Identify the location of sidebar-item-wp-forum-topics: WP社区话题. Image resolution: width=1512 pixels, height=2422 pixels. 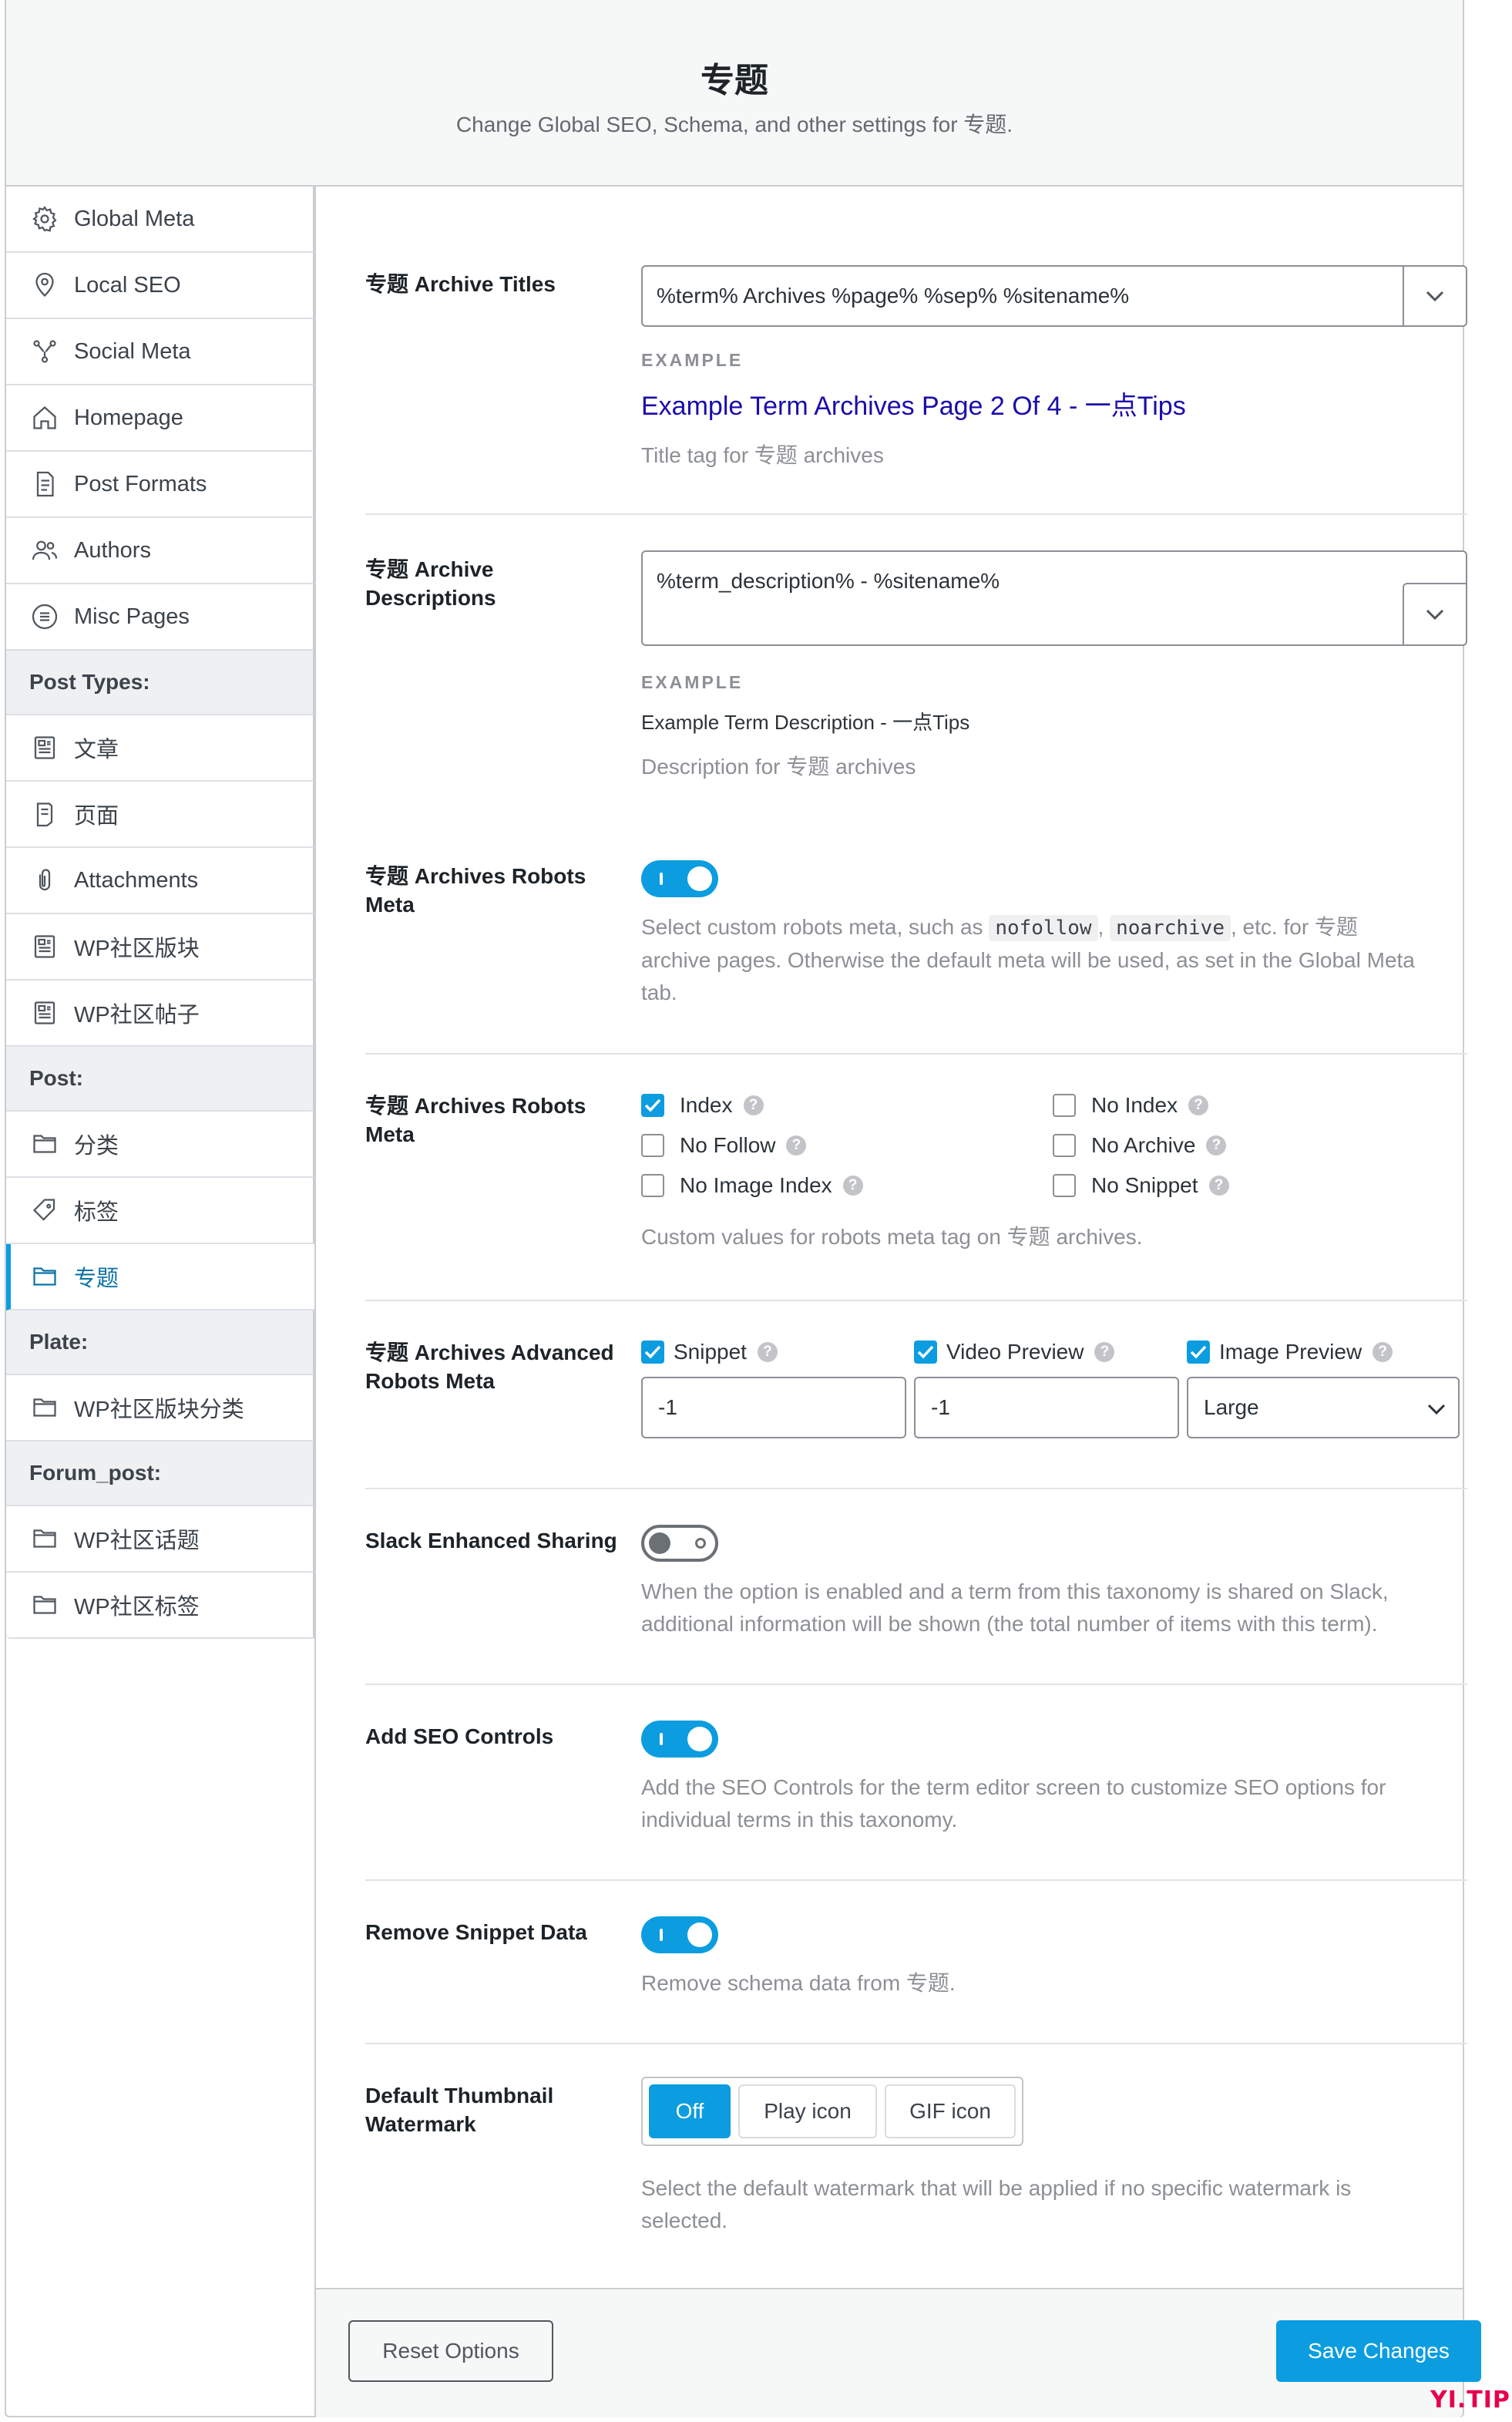
(160, 1539).